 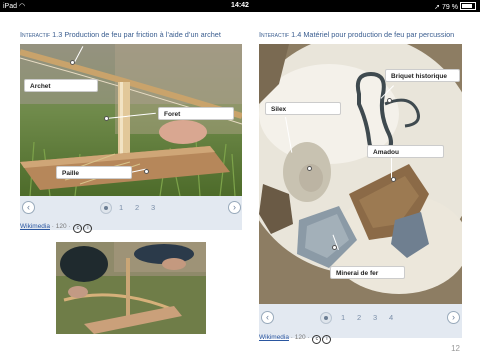 I want to click on widget1-page-3: 3, so click(x=153, y=207).